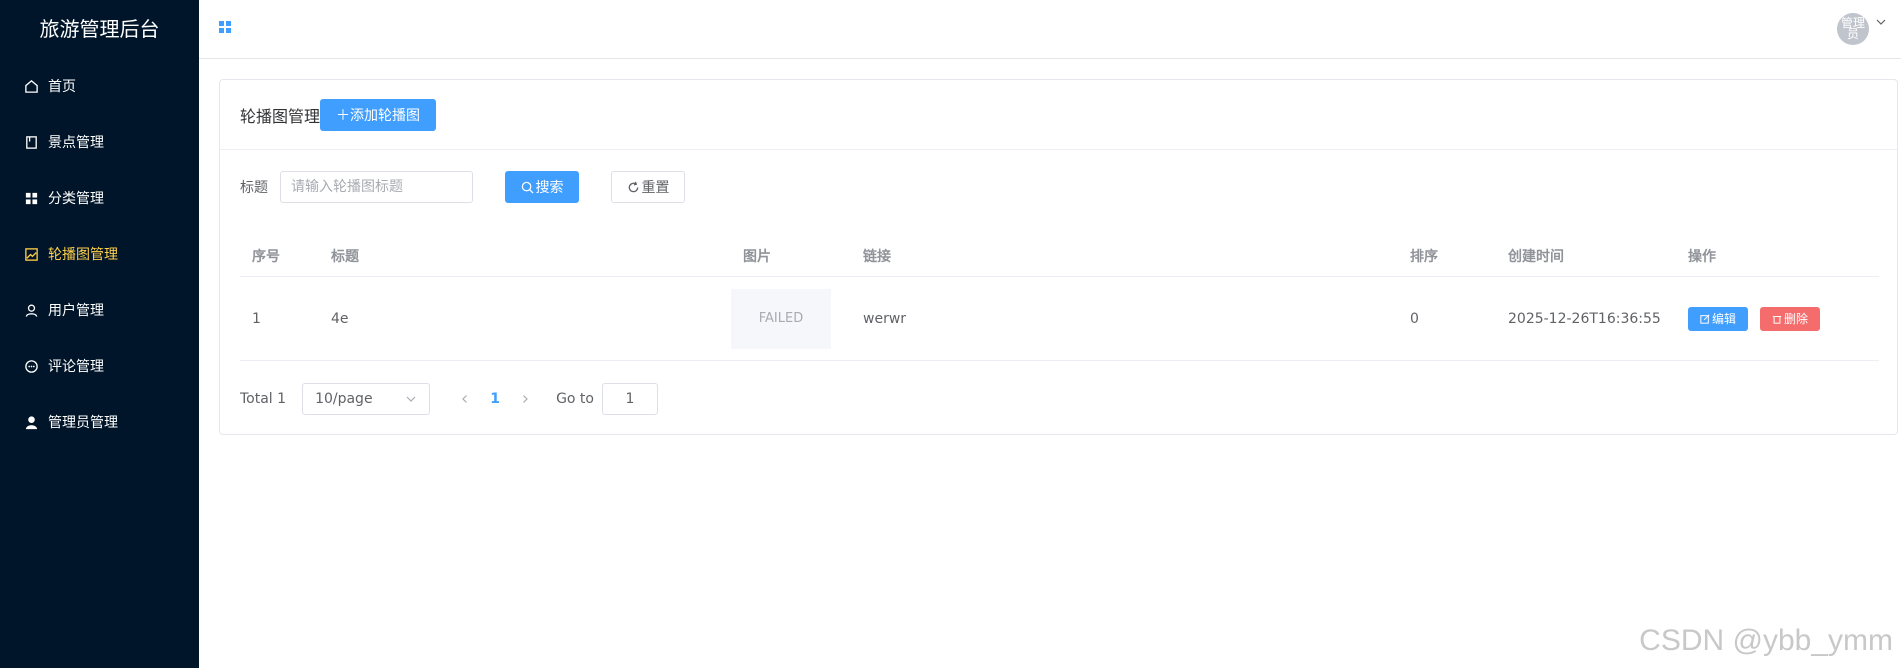 Image resolution: width=1901 pixels, height=668 pixels. I want to click on refresh-icon, so click(633, 186).